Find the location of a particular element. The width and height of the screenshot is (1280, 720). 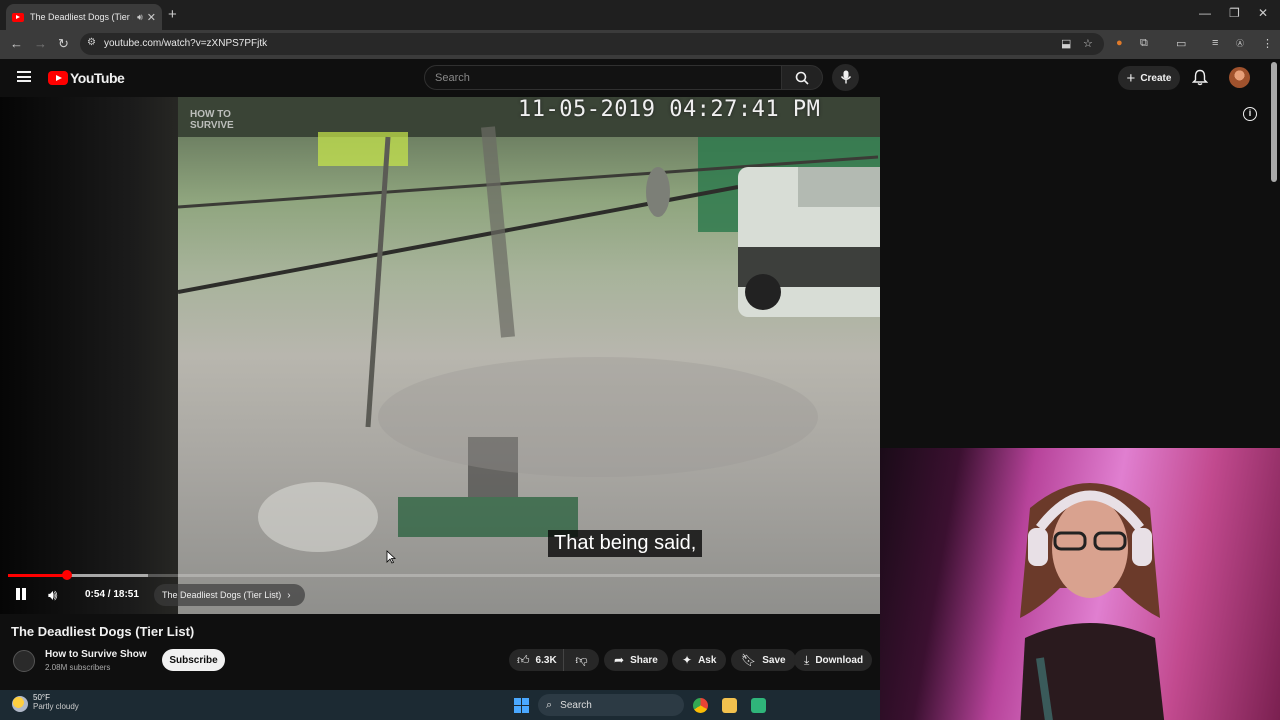

search-icon: ⌕ is located at coordinates (549, 704).